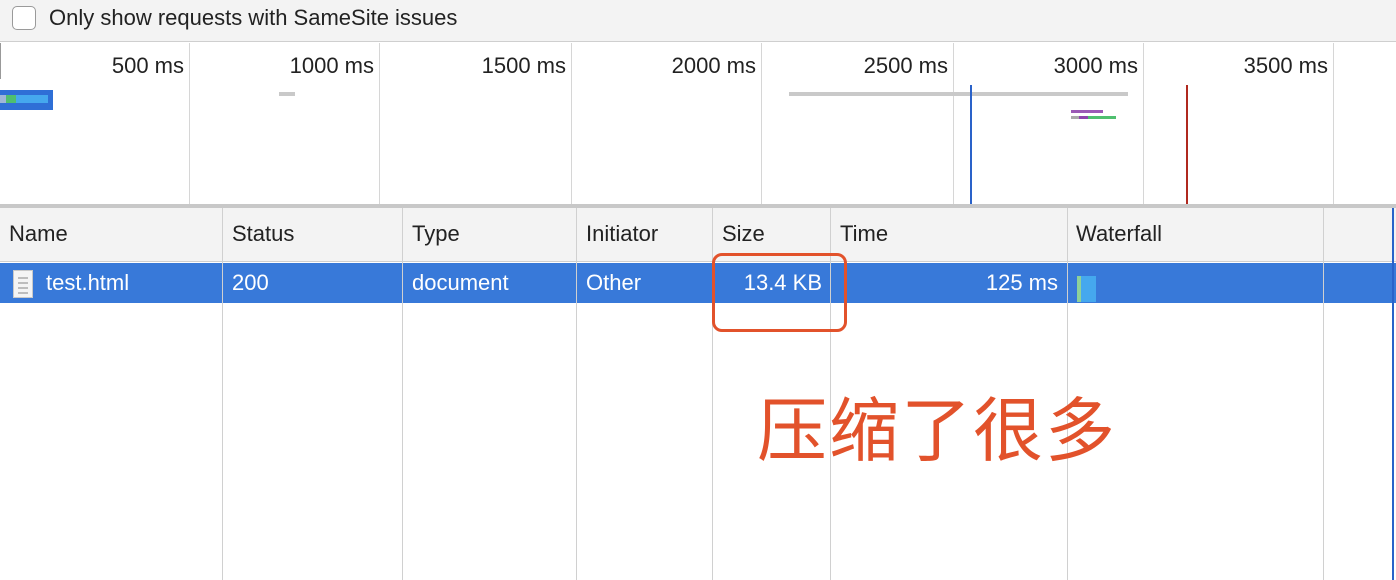 The width and height of the screenshot is (1396, 580). Describe the element at coordinates (971, 145) in the screenshot. I see `domcontentloaded-marker` at that location.